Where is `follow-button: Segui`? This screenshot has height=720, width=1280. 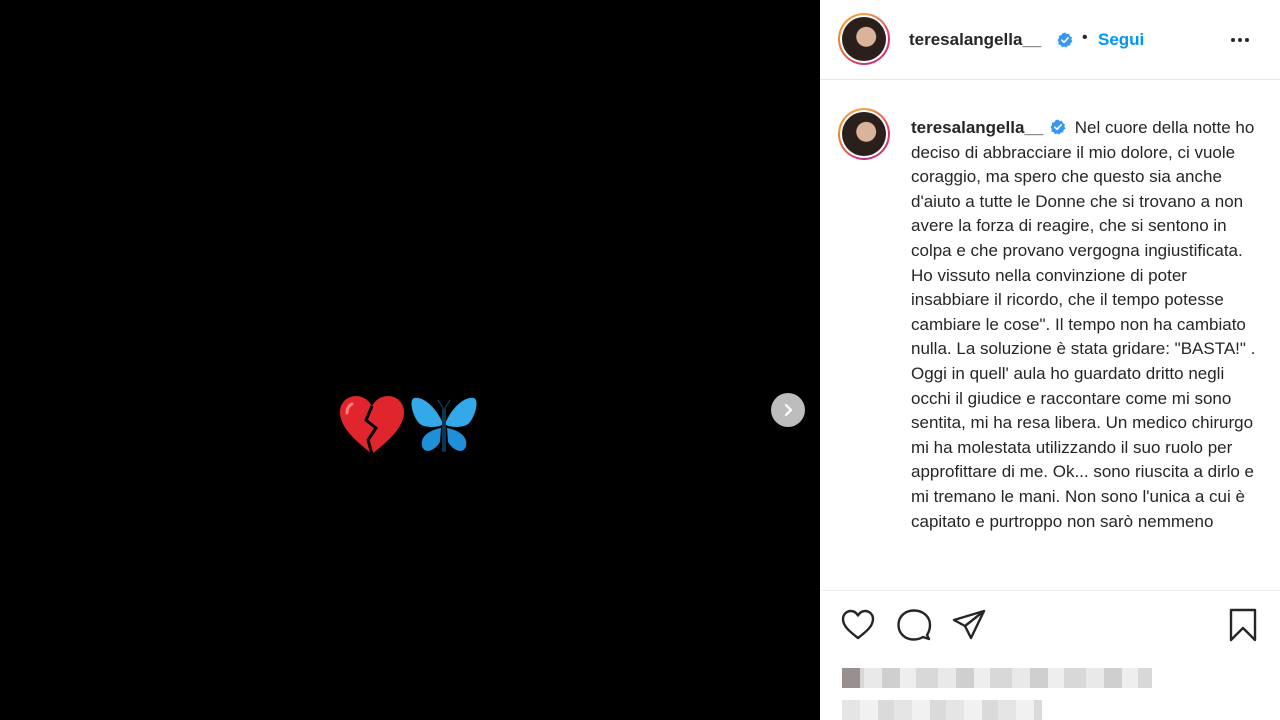 follow-button: Segui is located at coordinates (1121, 40).